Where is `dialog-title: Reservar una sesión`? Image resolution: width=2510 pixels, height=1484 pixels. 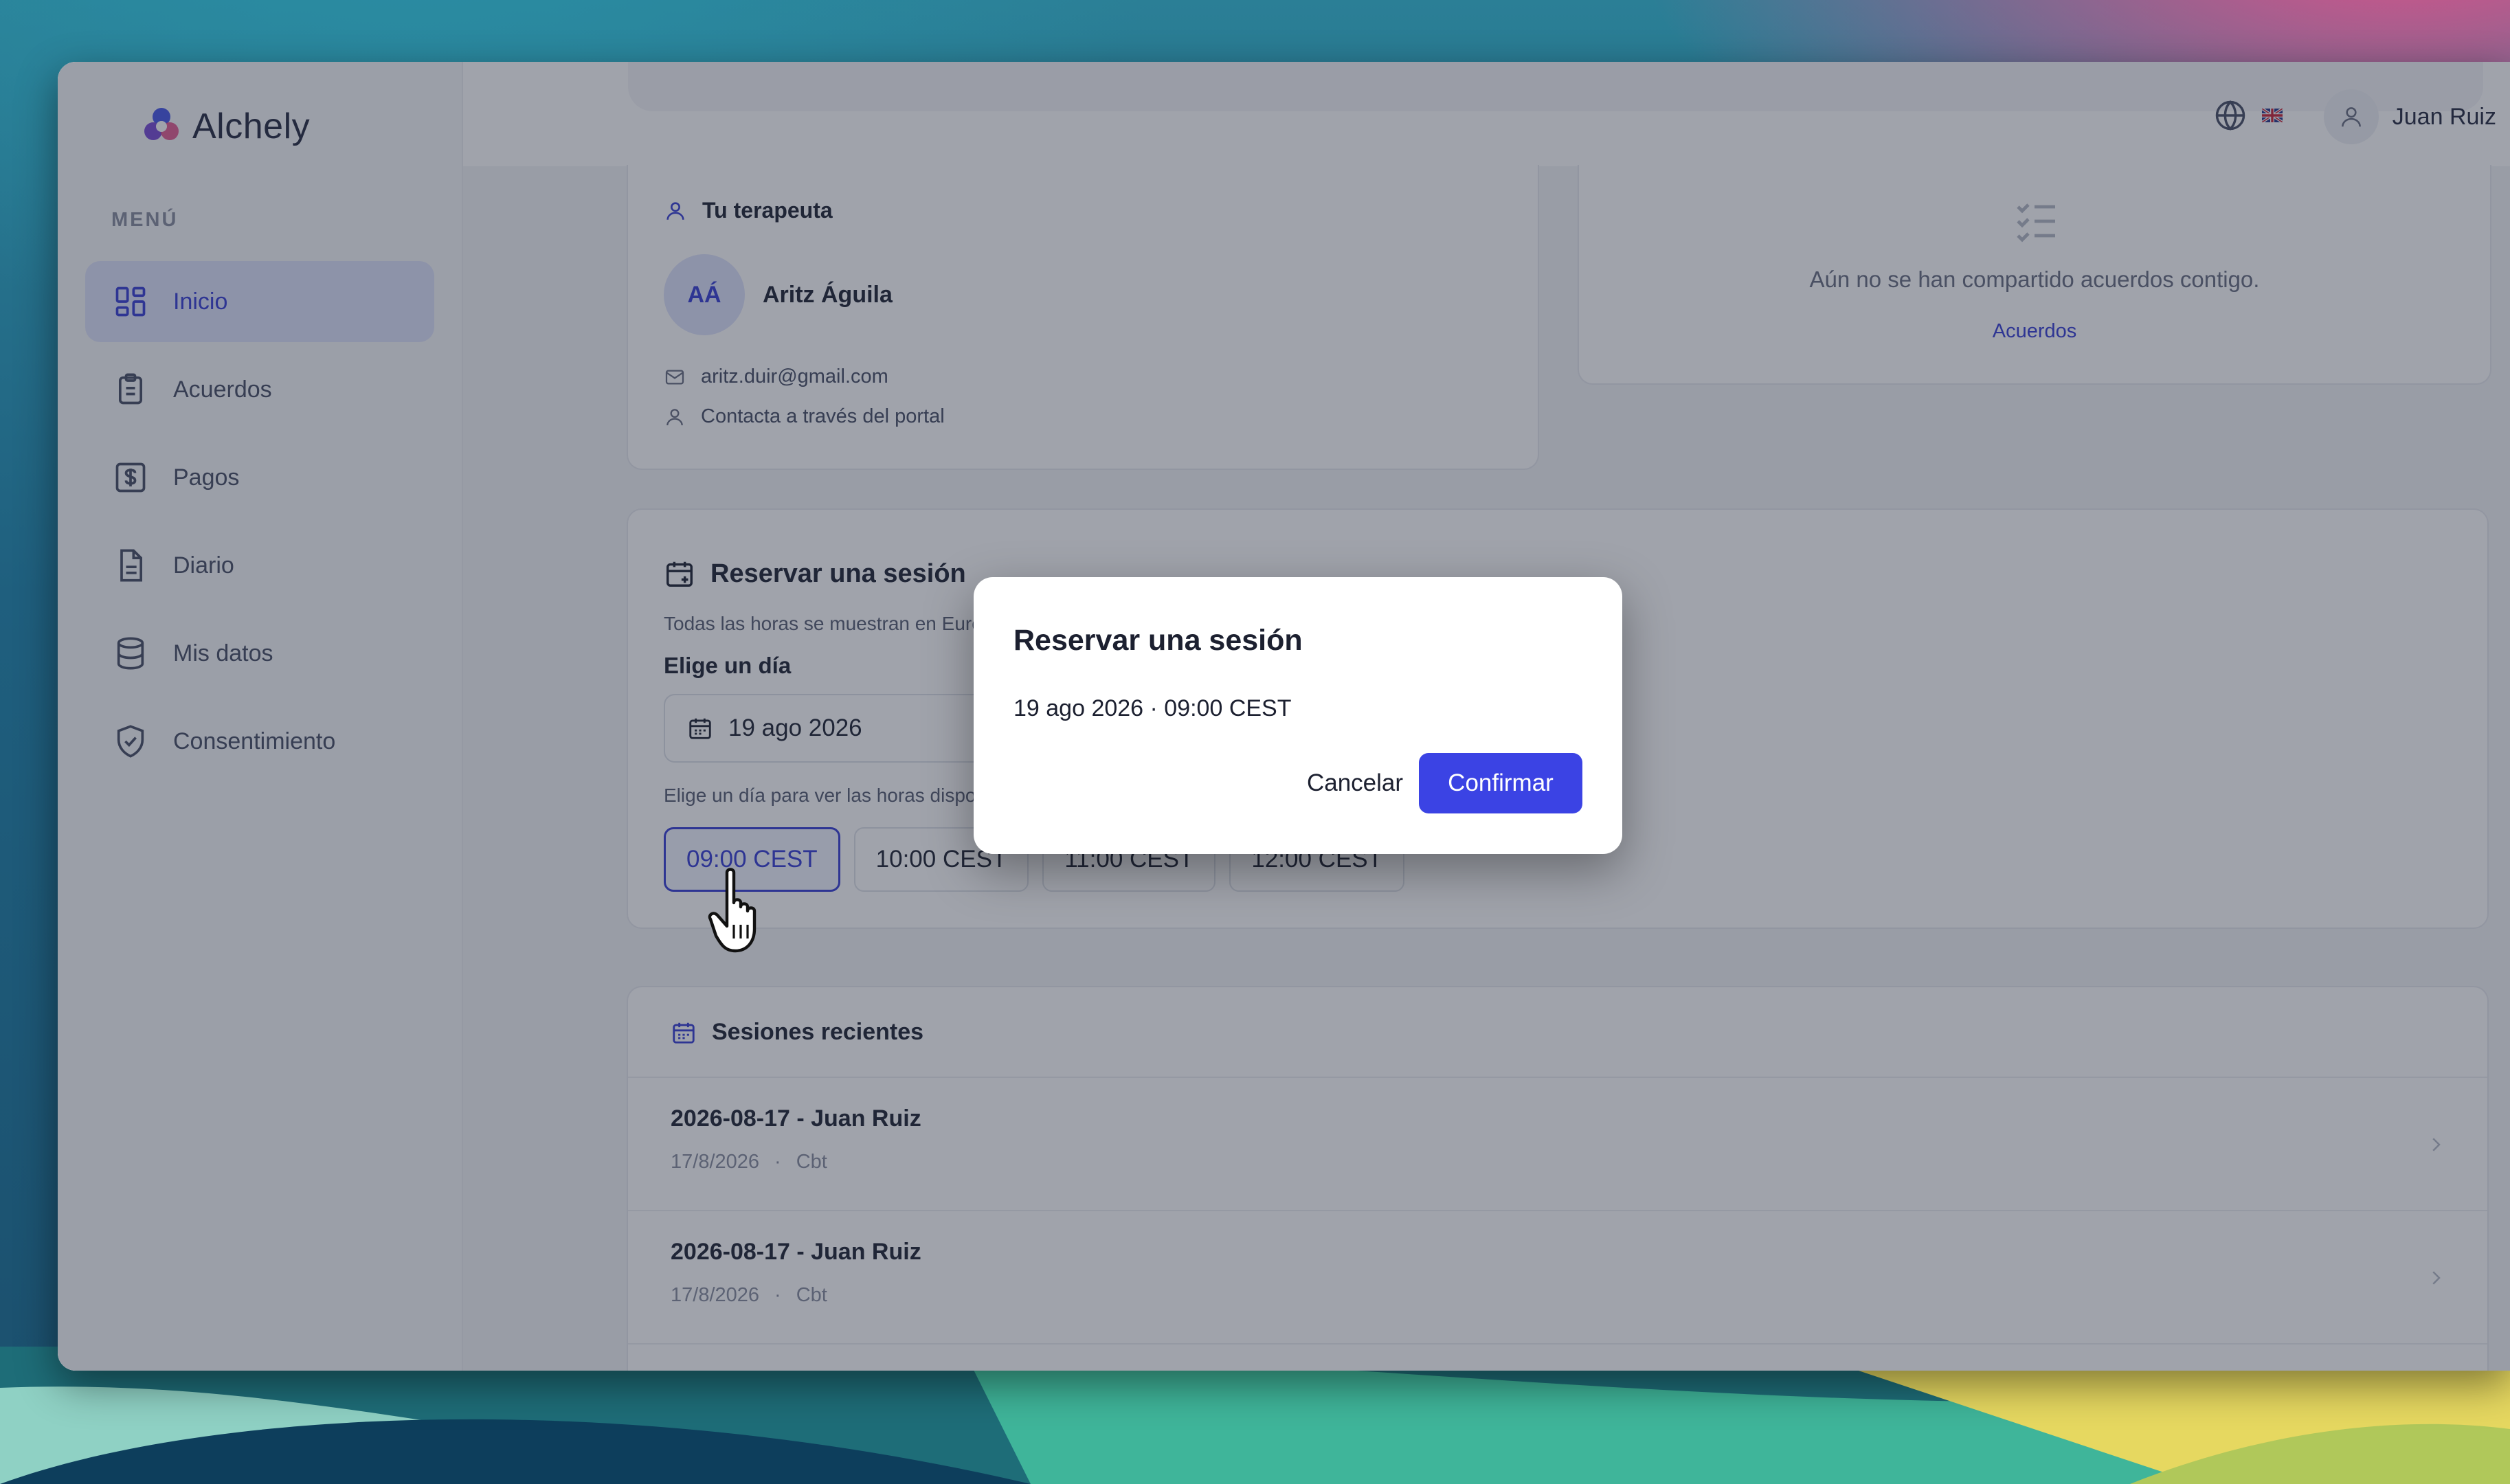
dialog-title: Reservar una sesión is located at coordinates (1158, 640).